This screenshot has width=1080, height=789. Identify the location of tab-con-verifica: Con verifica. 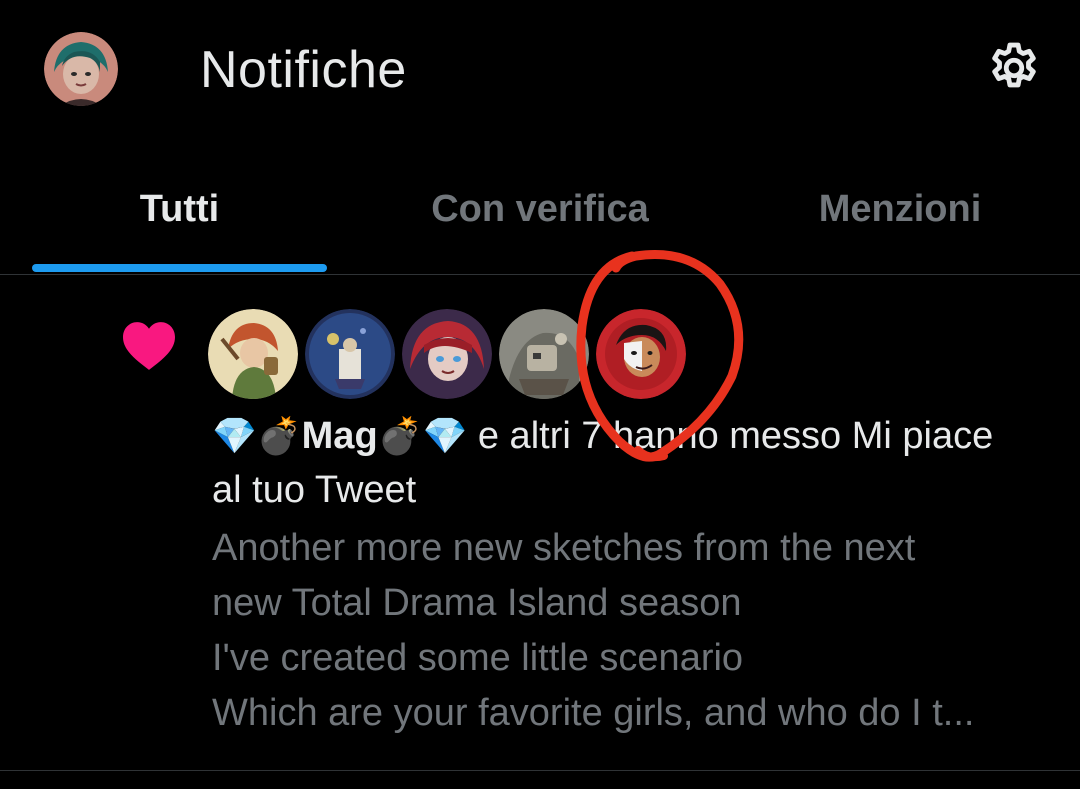
(540, 217).